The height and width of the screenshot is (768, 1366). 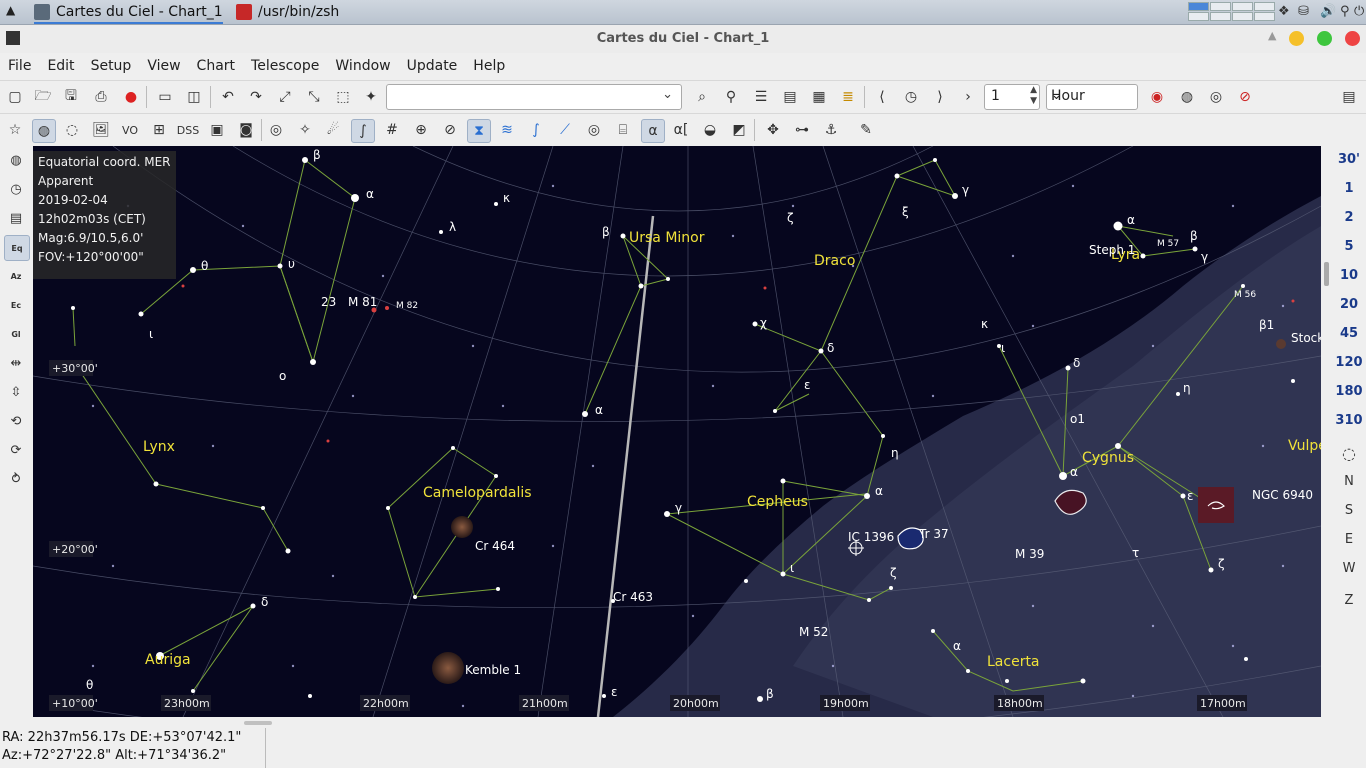 I want to click on minimize-button, so click(x=1296, y=38).